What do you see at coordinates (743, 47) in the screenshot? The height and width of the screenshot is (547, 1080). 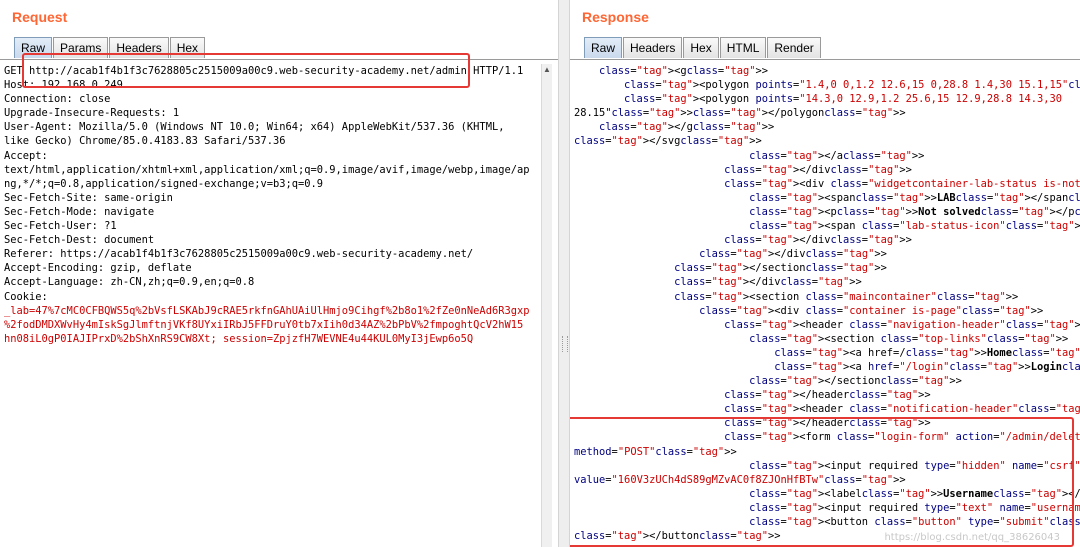 I see `response-tab-html: HTML` at bounding box center [743, 47].